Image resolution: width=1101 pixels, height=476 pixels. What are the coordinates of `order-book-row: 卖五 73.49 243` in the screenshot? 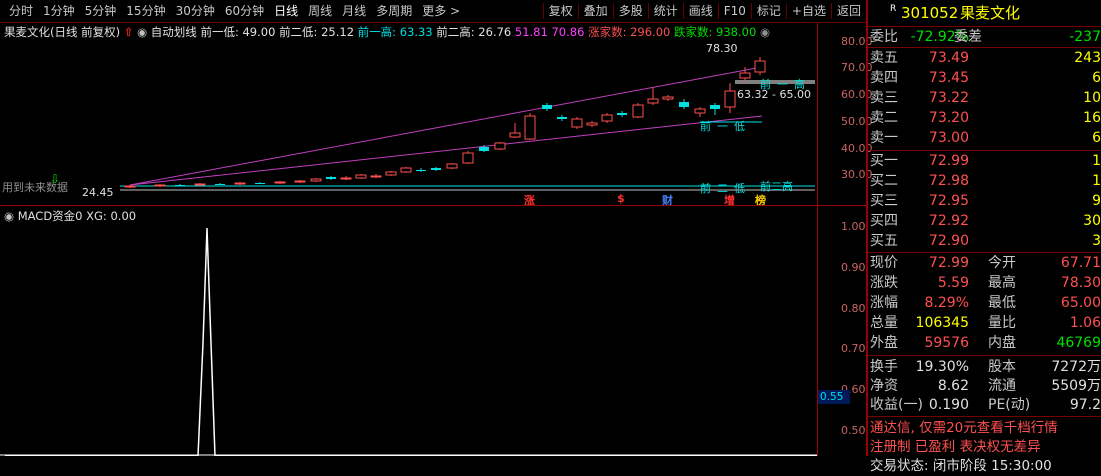 It's located at (984, 58).